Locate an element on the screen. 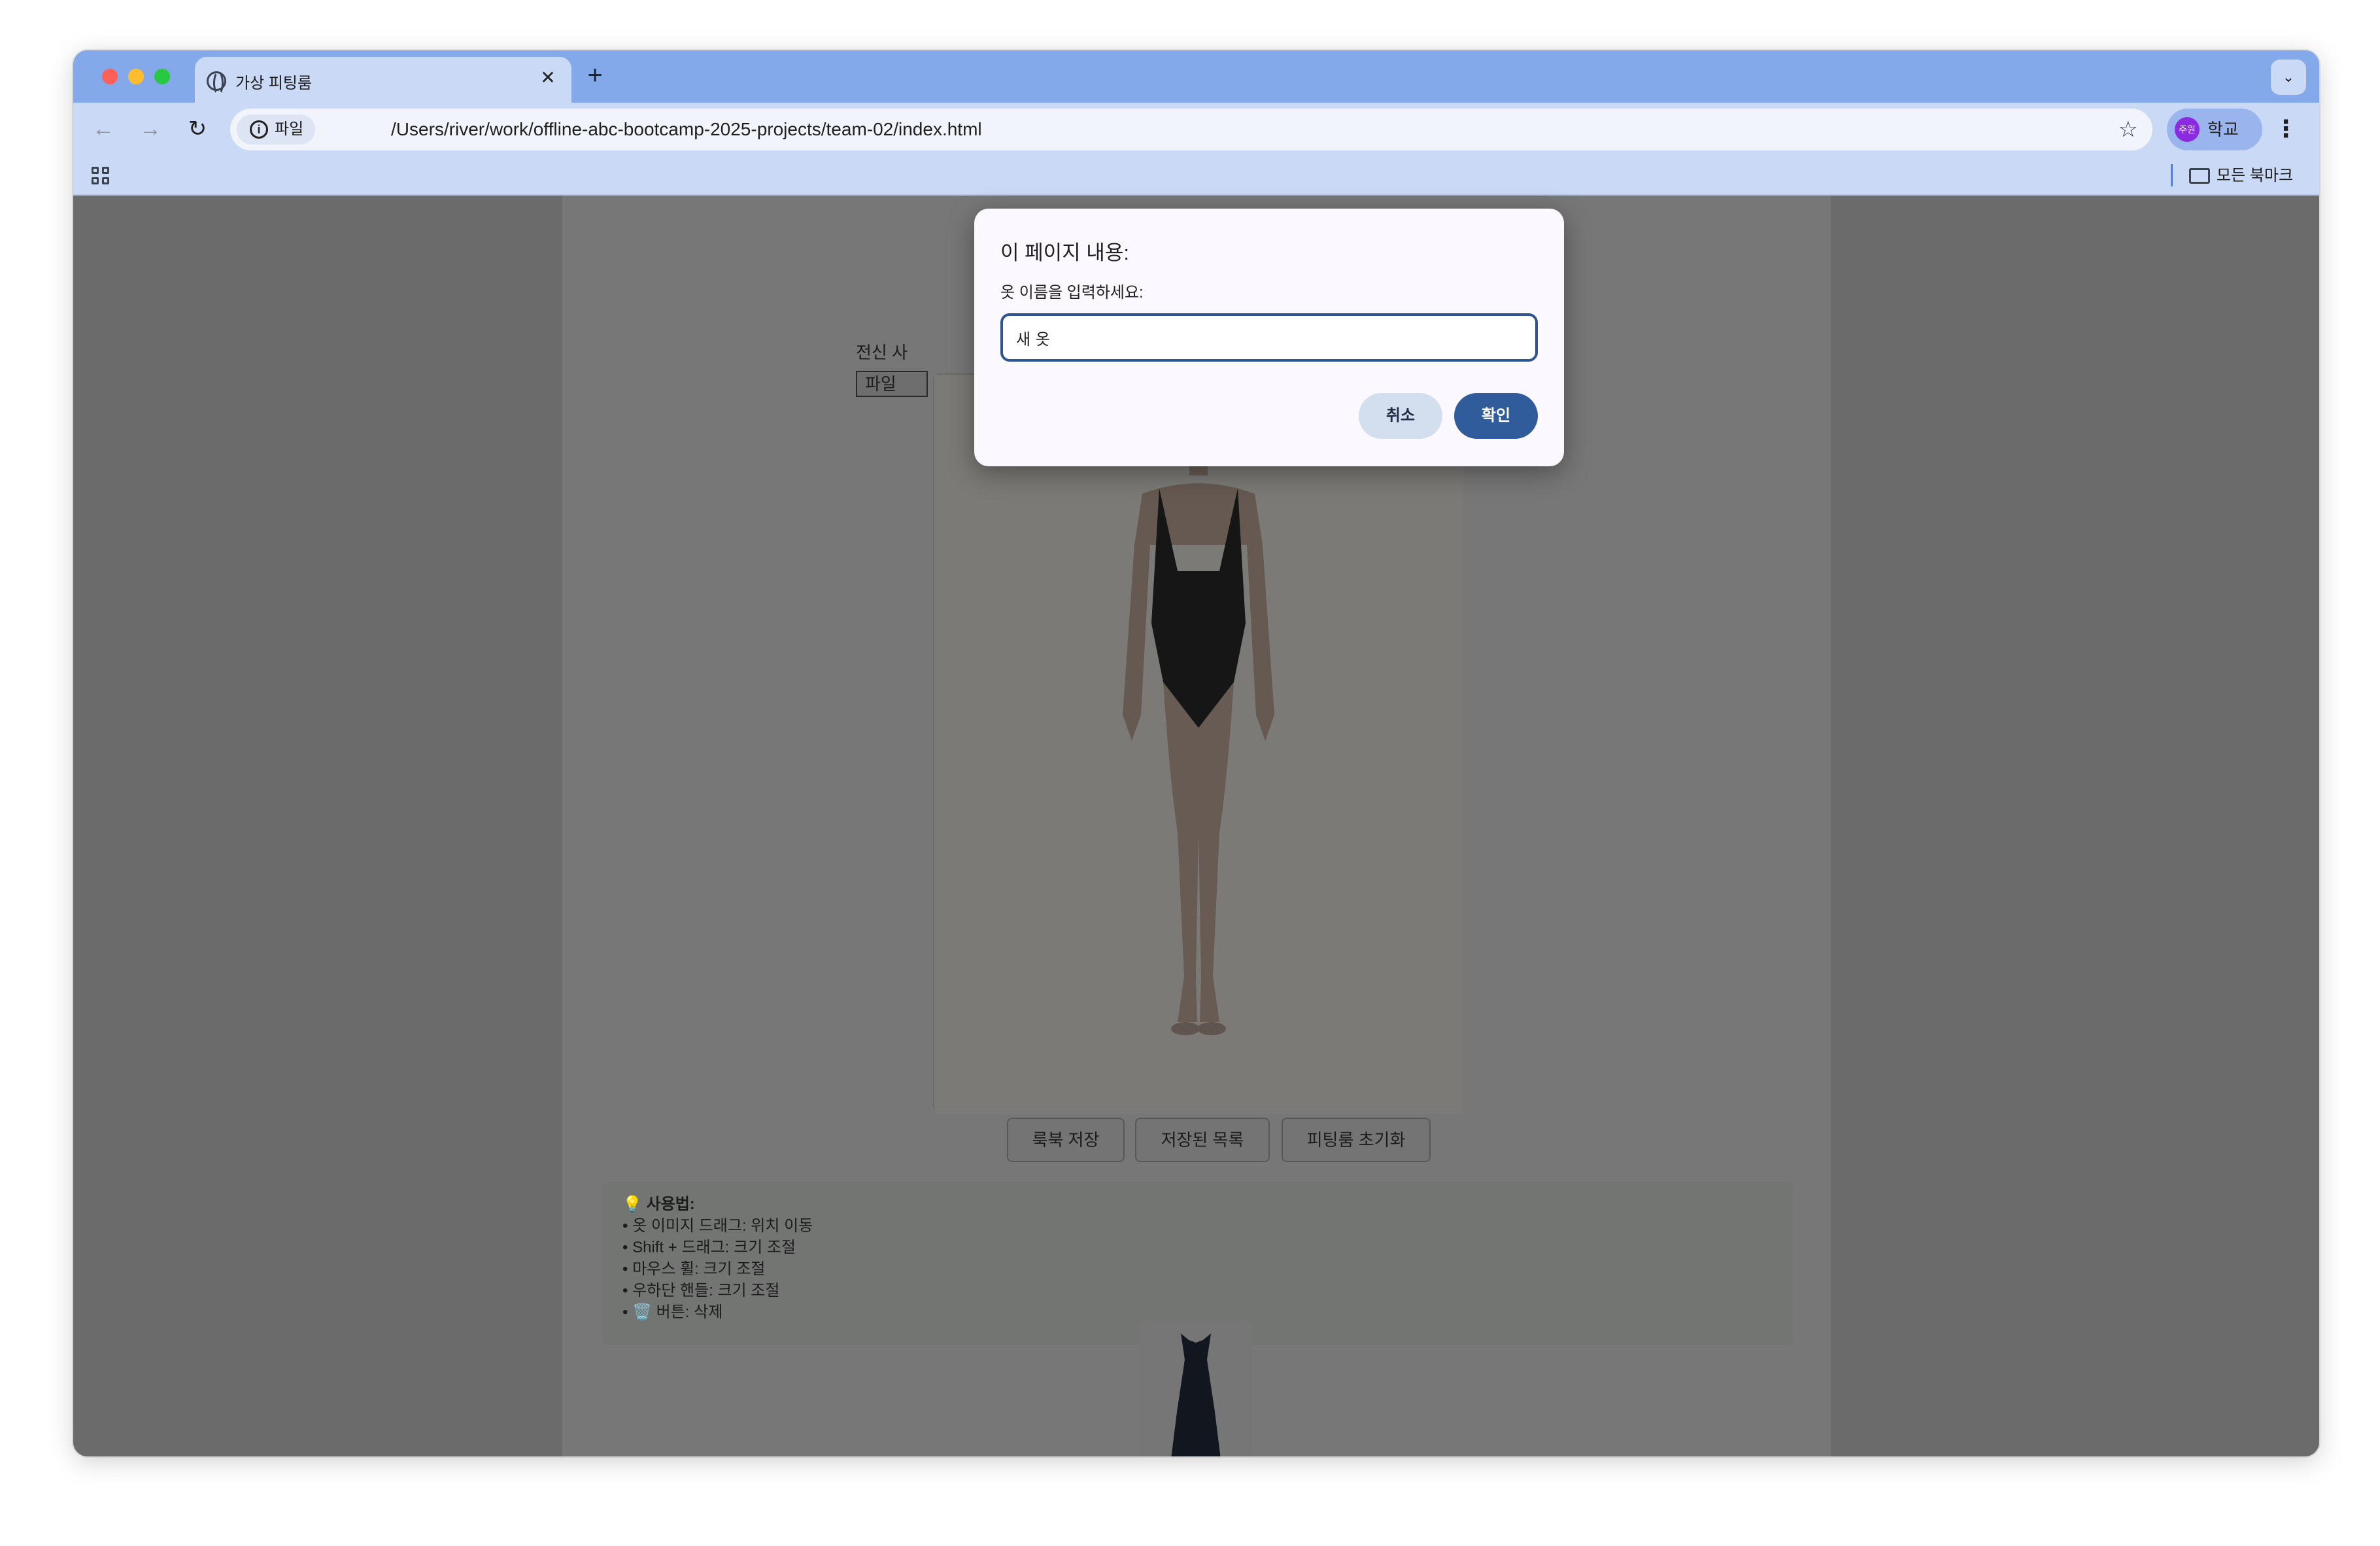  cancel-button: 취소 is located at coordinates (1400, 416).